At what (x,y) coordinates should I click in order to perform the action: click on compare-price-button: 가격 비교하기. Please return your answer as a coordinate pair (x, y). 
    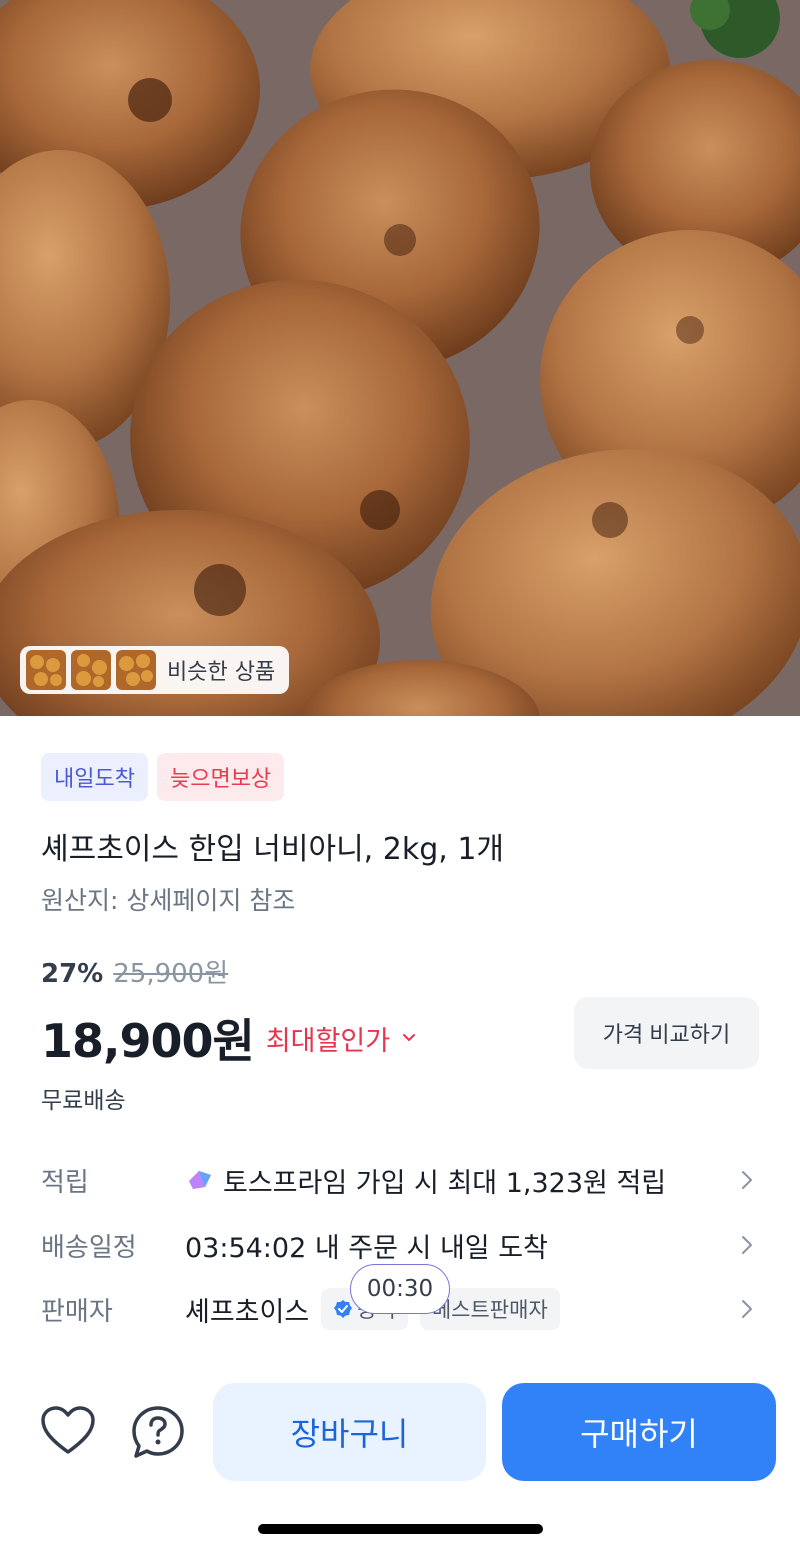
    Looking at the image, I should click on (666, 1033).